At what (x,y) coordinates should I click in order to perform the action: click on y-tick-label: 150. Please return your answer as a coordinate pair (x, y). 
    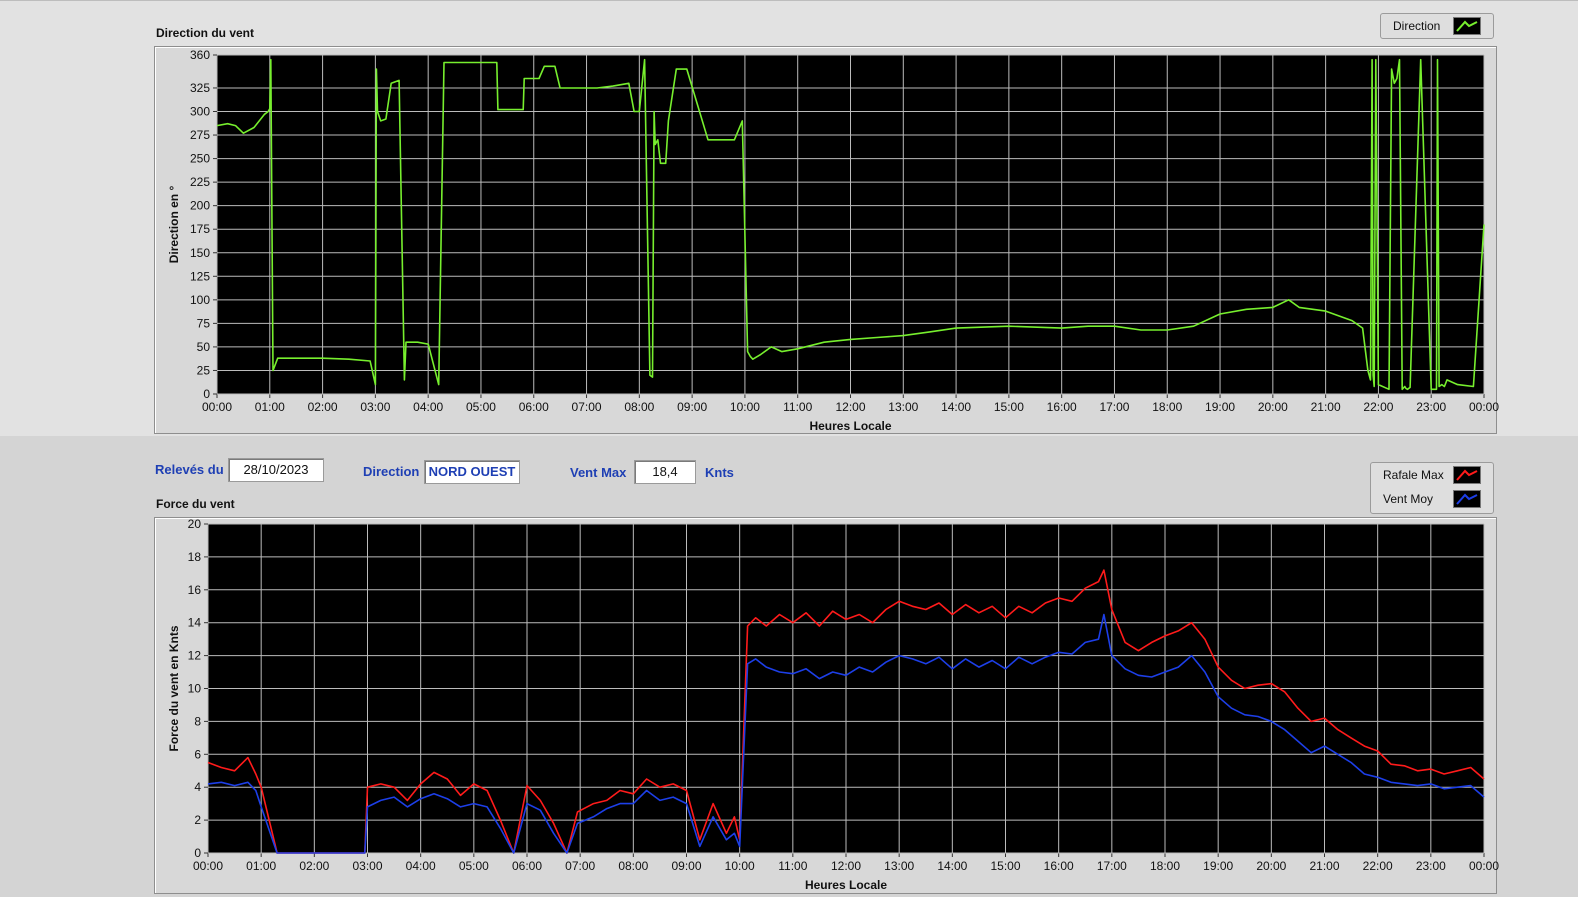
    Looking at the image, I should click on (200, 253).